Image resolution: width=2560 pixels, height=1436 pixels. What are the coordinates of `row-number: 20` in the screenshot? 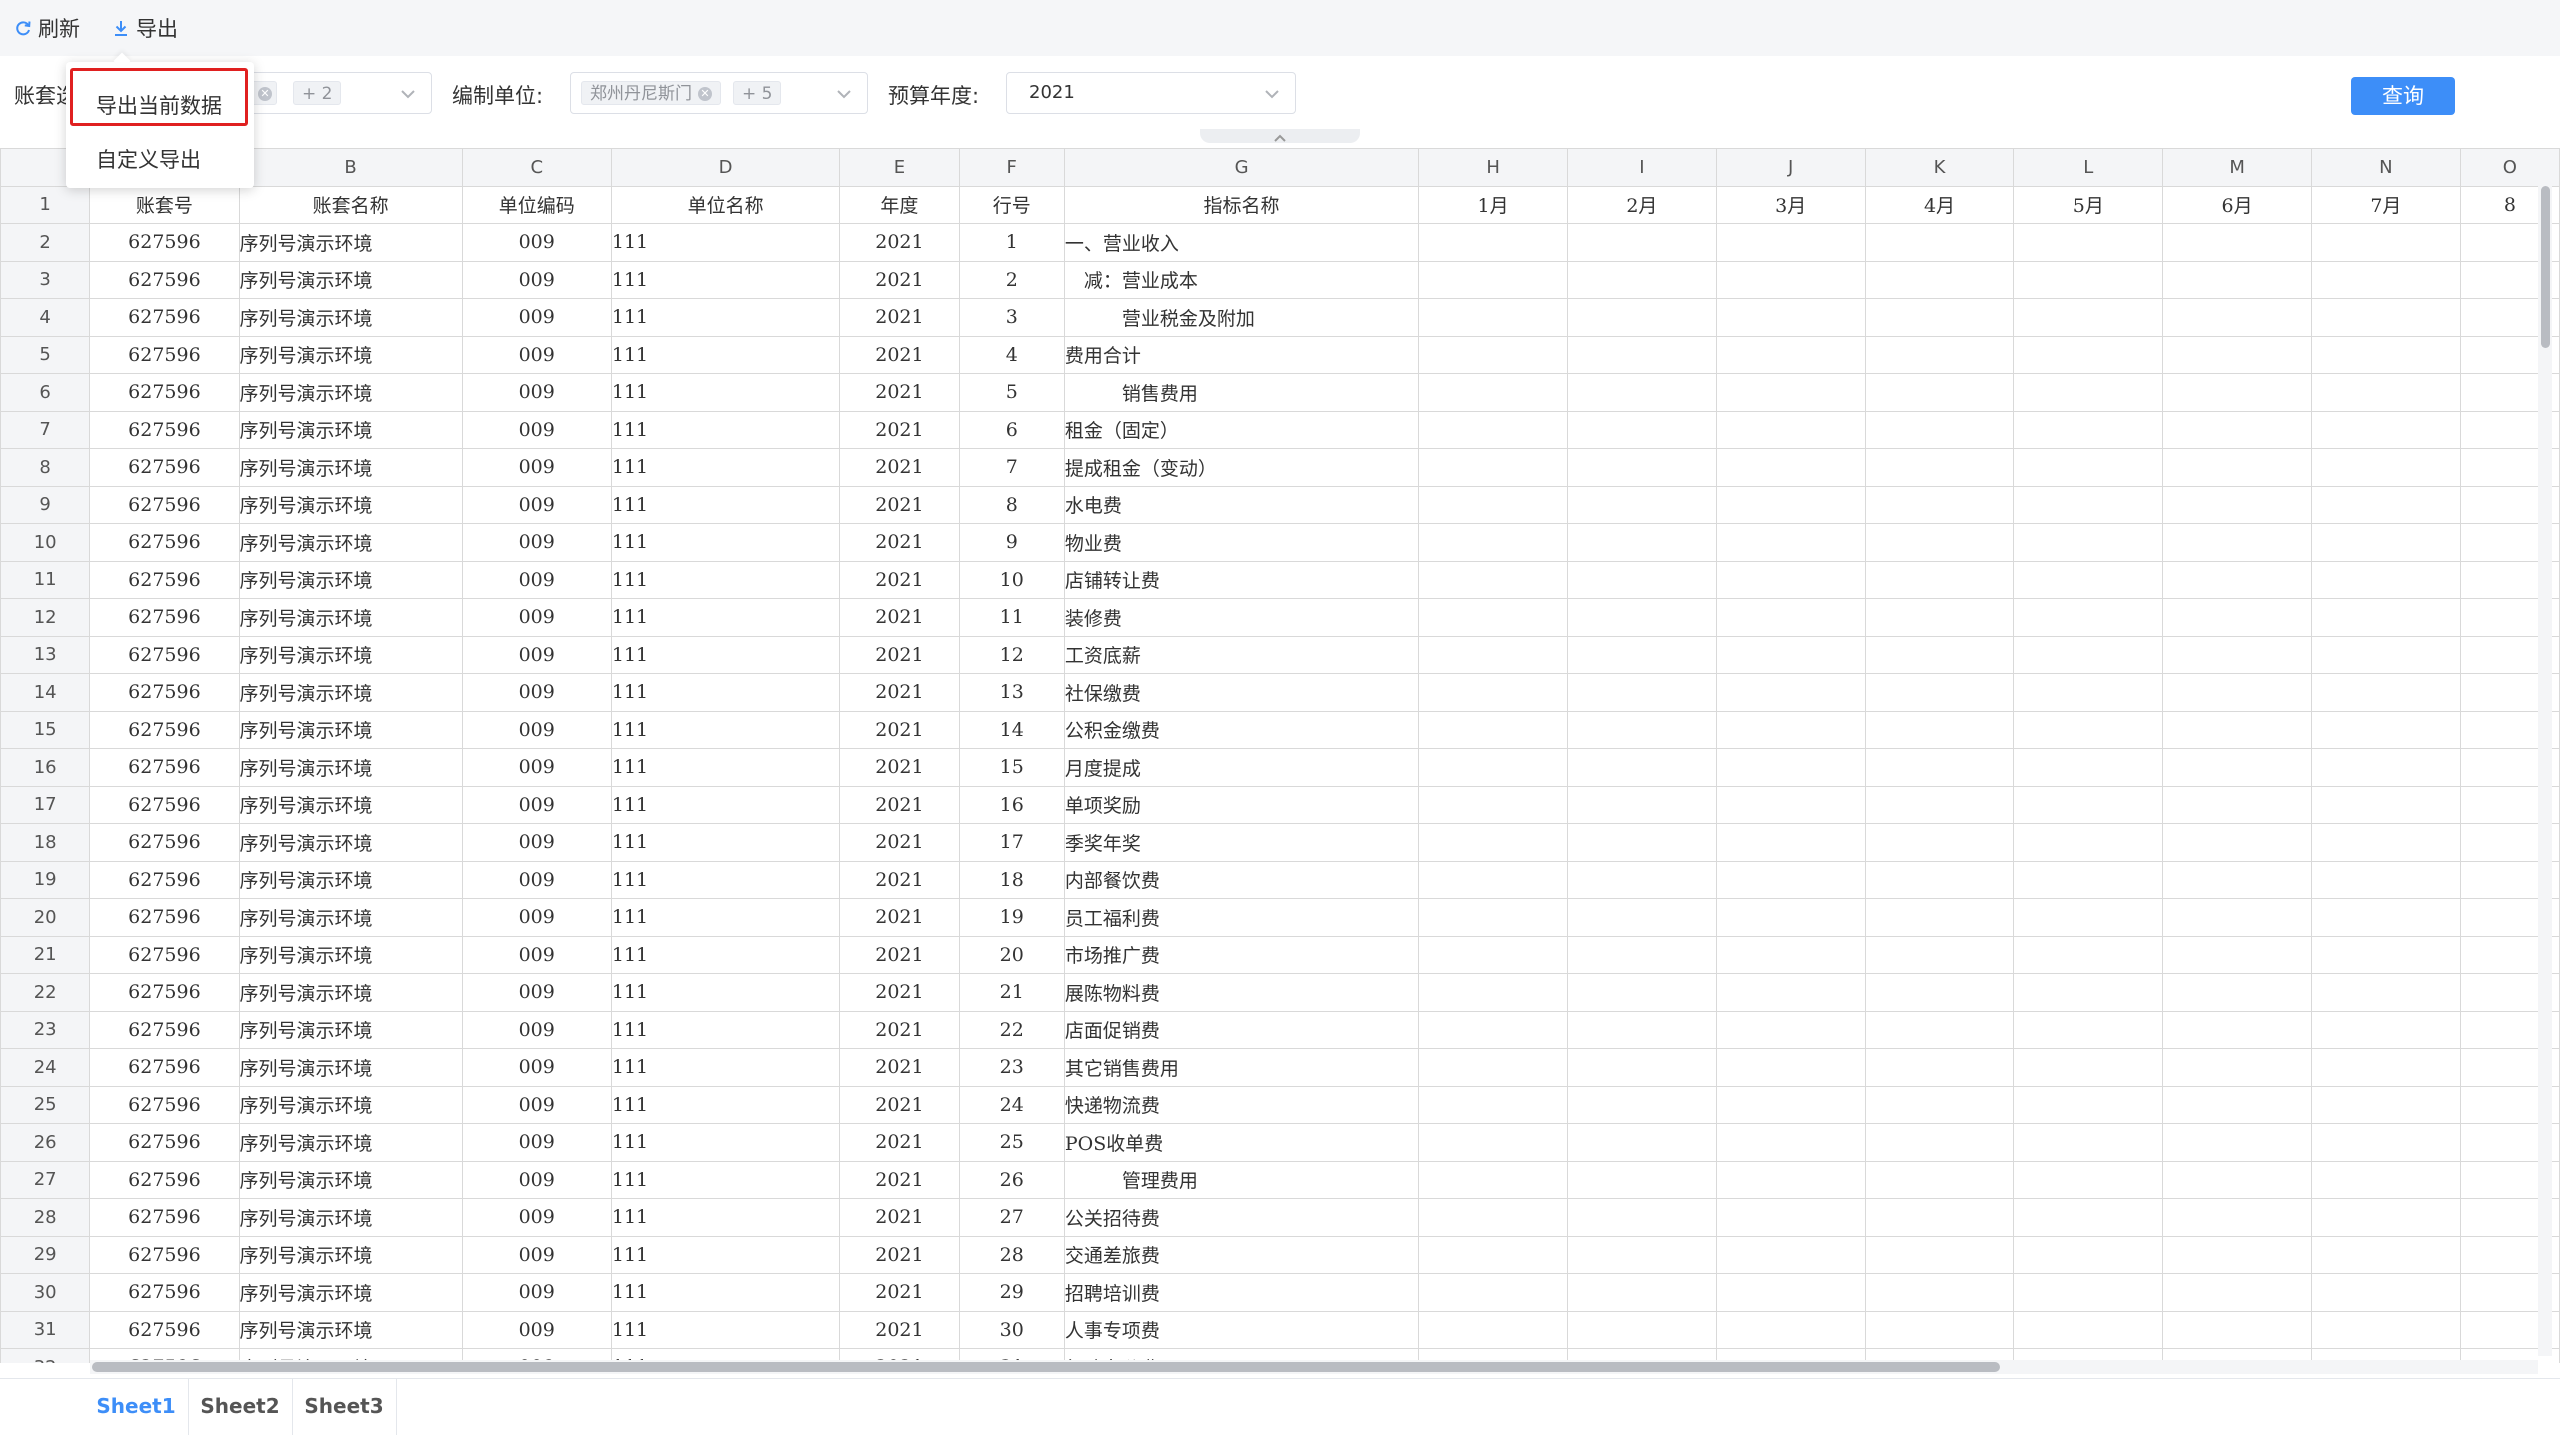 It's located at (45, 917).